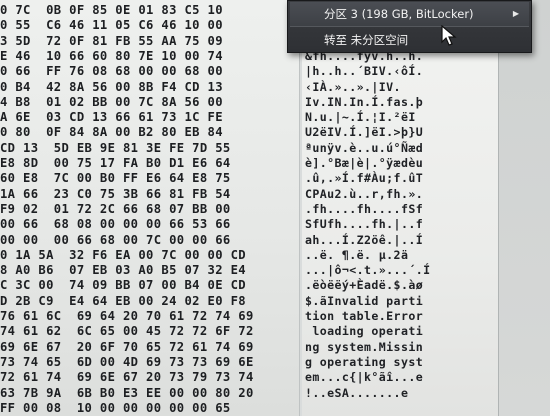 Image resolution: width=550 pixels, height=416 pixels. What do you see at coordinates (399, 14) in the screenshot?
I see `menu-item-partition-label: 分区 3 (198 GB, BitLocker)` at bounding box center [399, 14].